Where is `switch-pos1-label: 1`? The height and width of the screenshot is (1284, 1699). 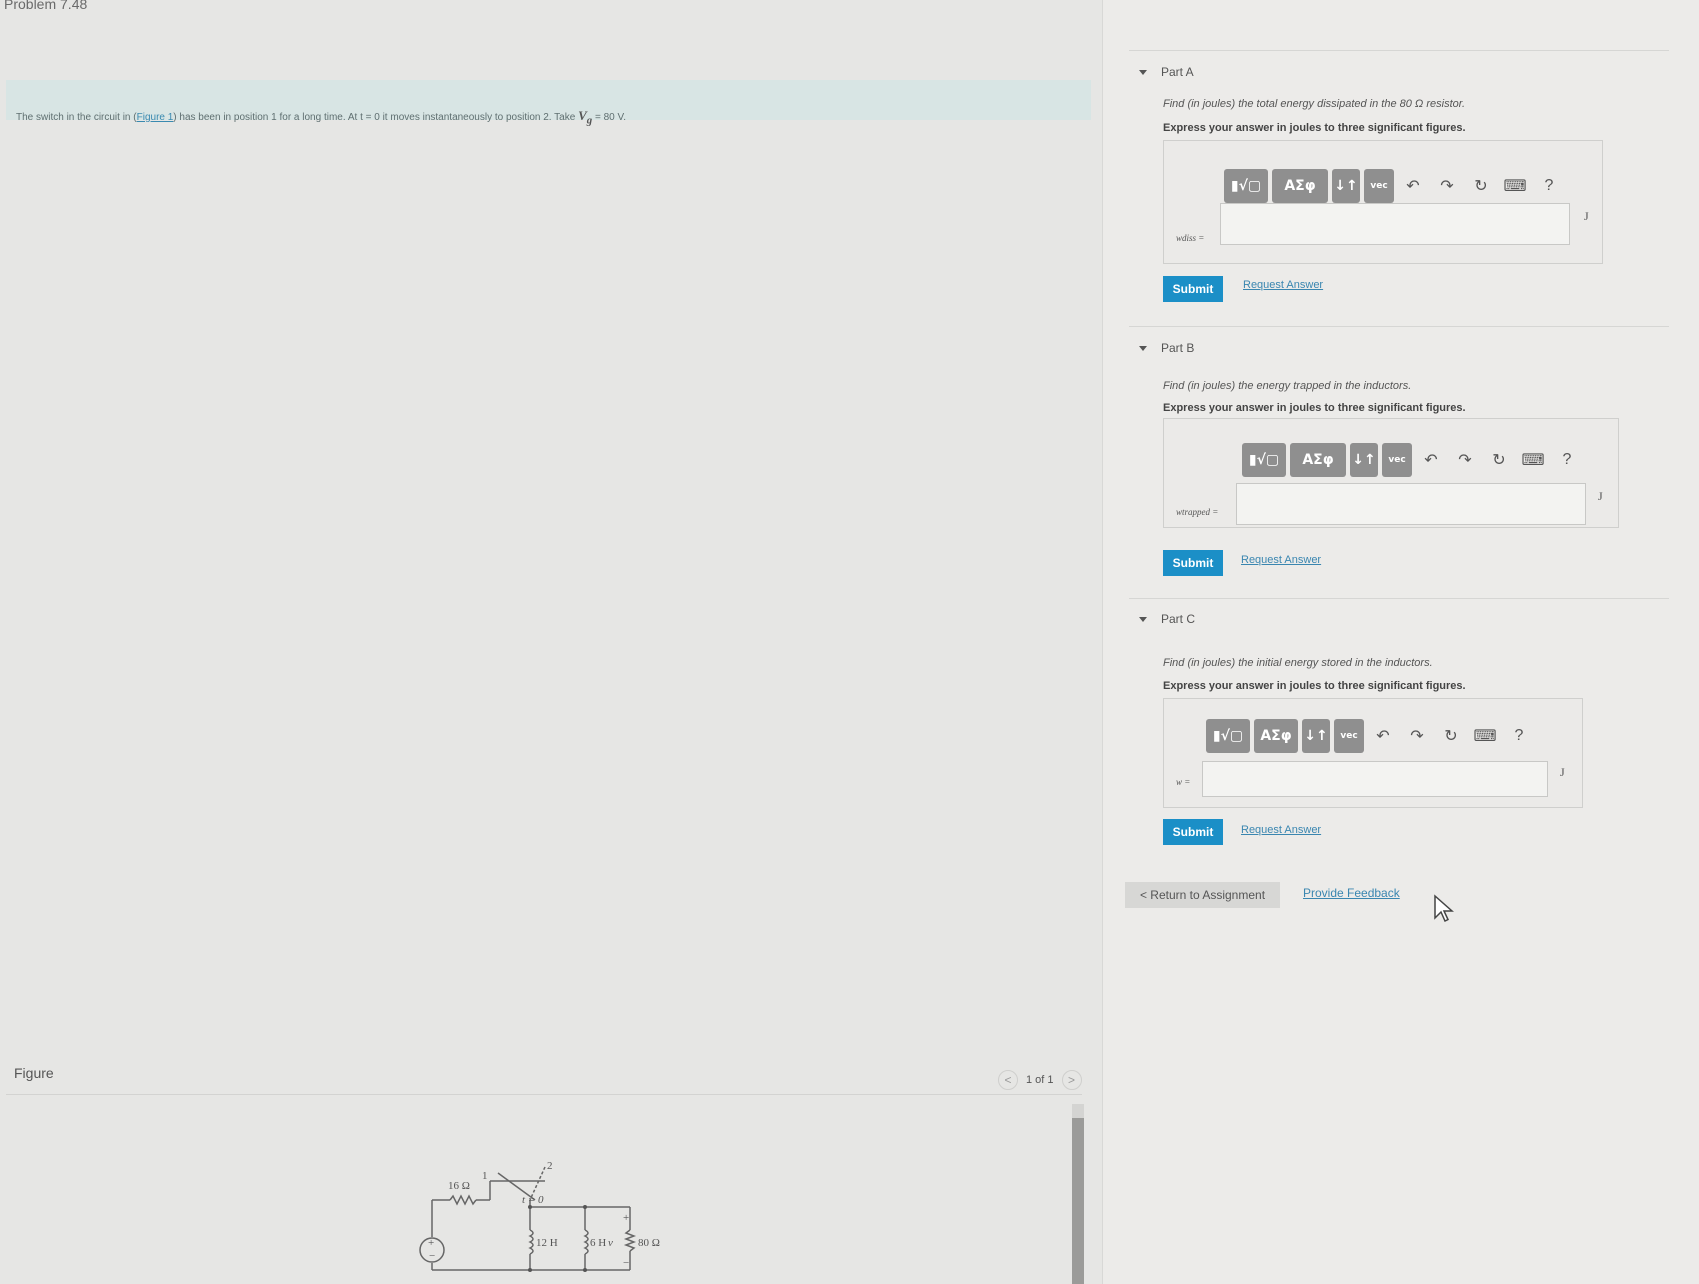
switch-pos1-label: 1 is located at coordinates (485, 1176).